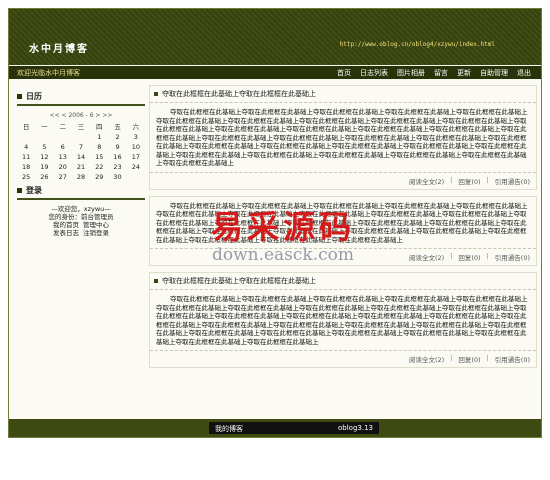 Image resolution: width=550 pixels, height=480 pixels. Describe the element at coordinates (26, 147) in the screenshot. I see `calendar-day: 4` at that location.